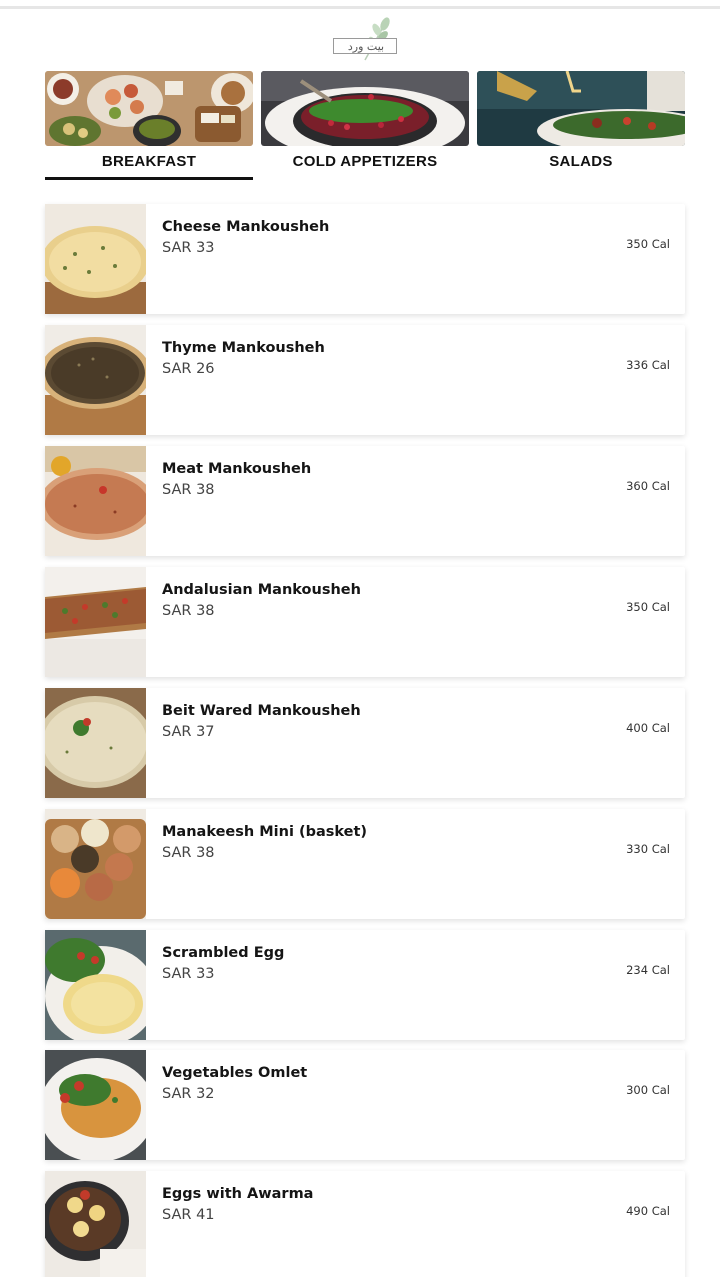 The width and height of the screenshot is (720, 1277). I want to click on brand-logo: بيت ورد, so click(366, 40).